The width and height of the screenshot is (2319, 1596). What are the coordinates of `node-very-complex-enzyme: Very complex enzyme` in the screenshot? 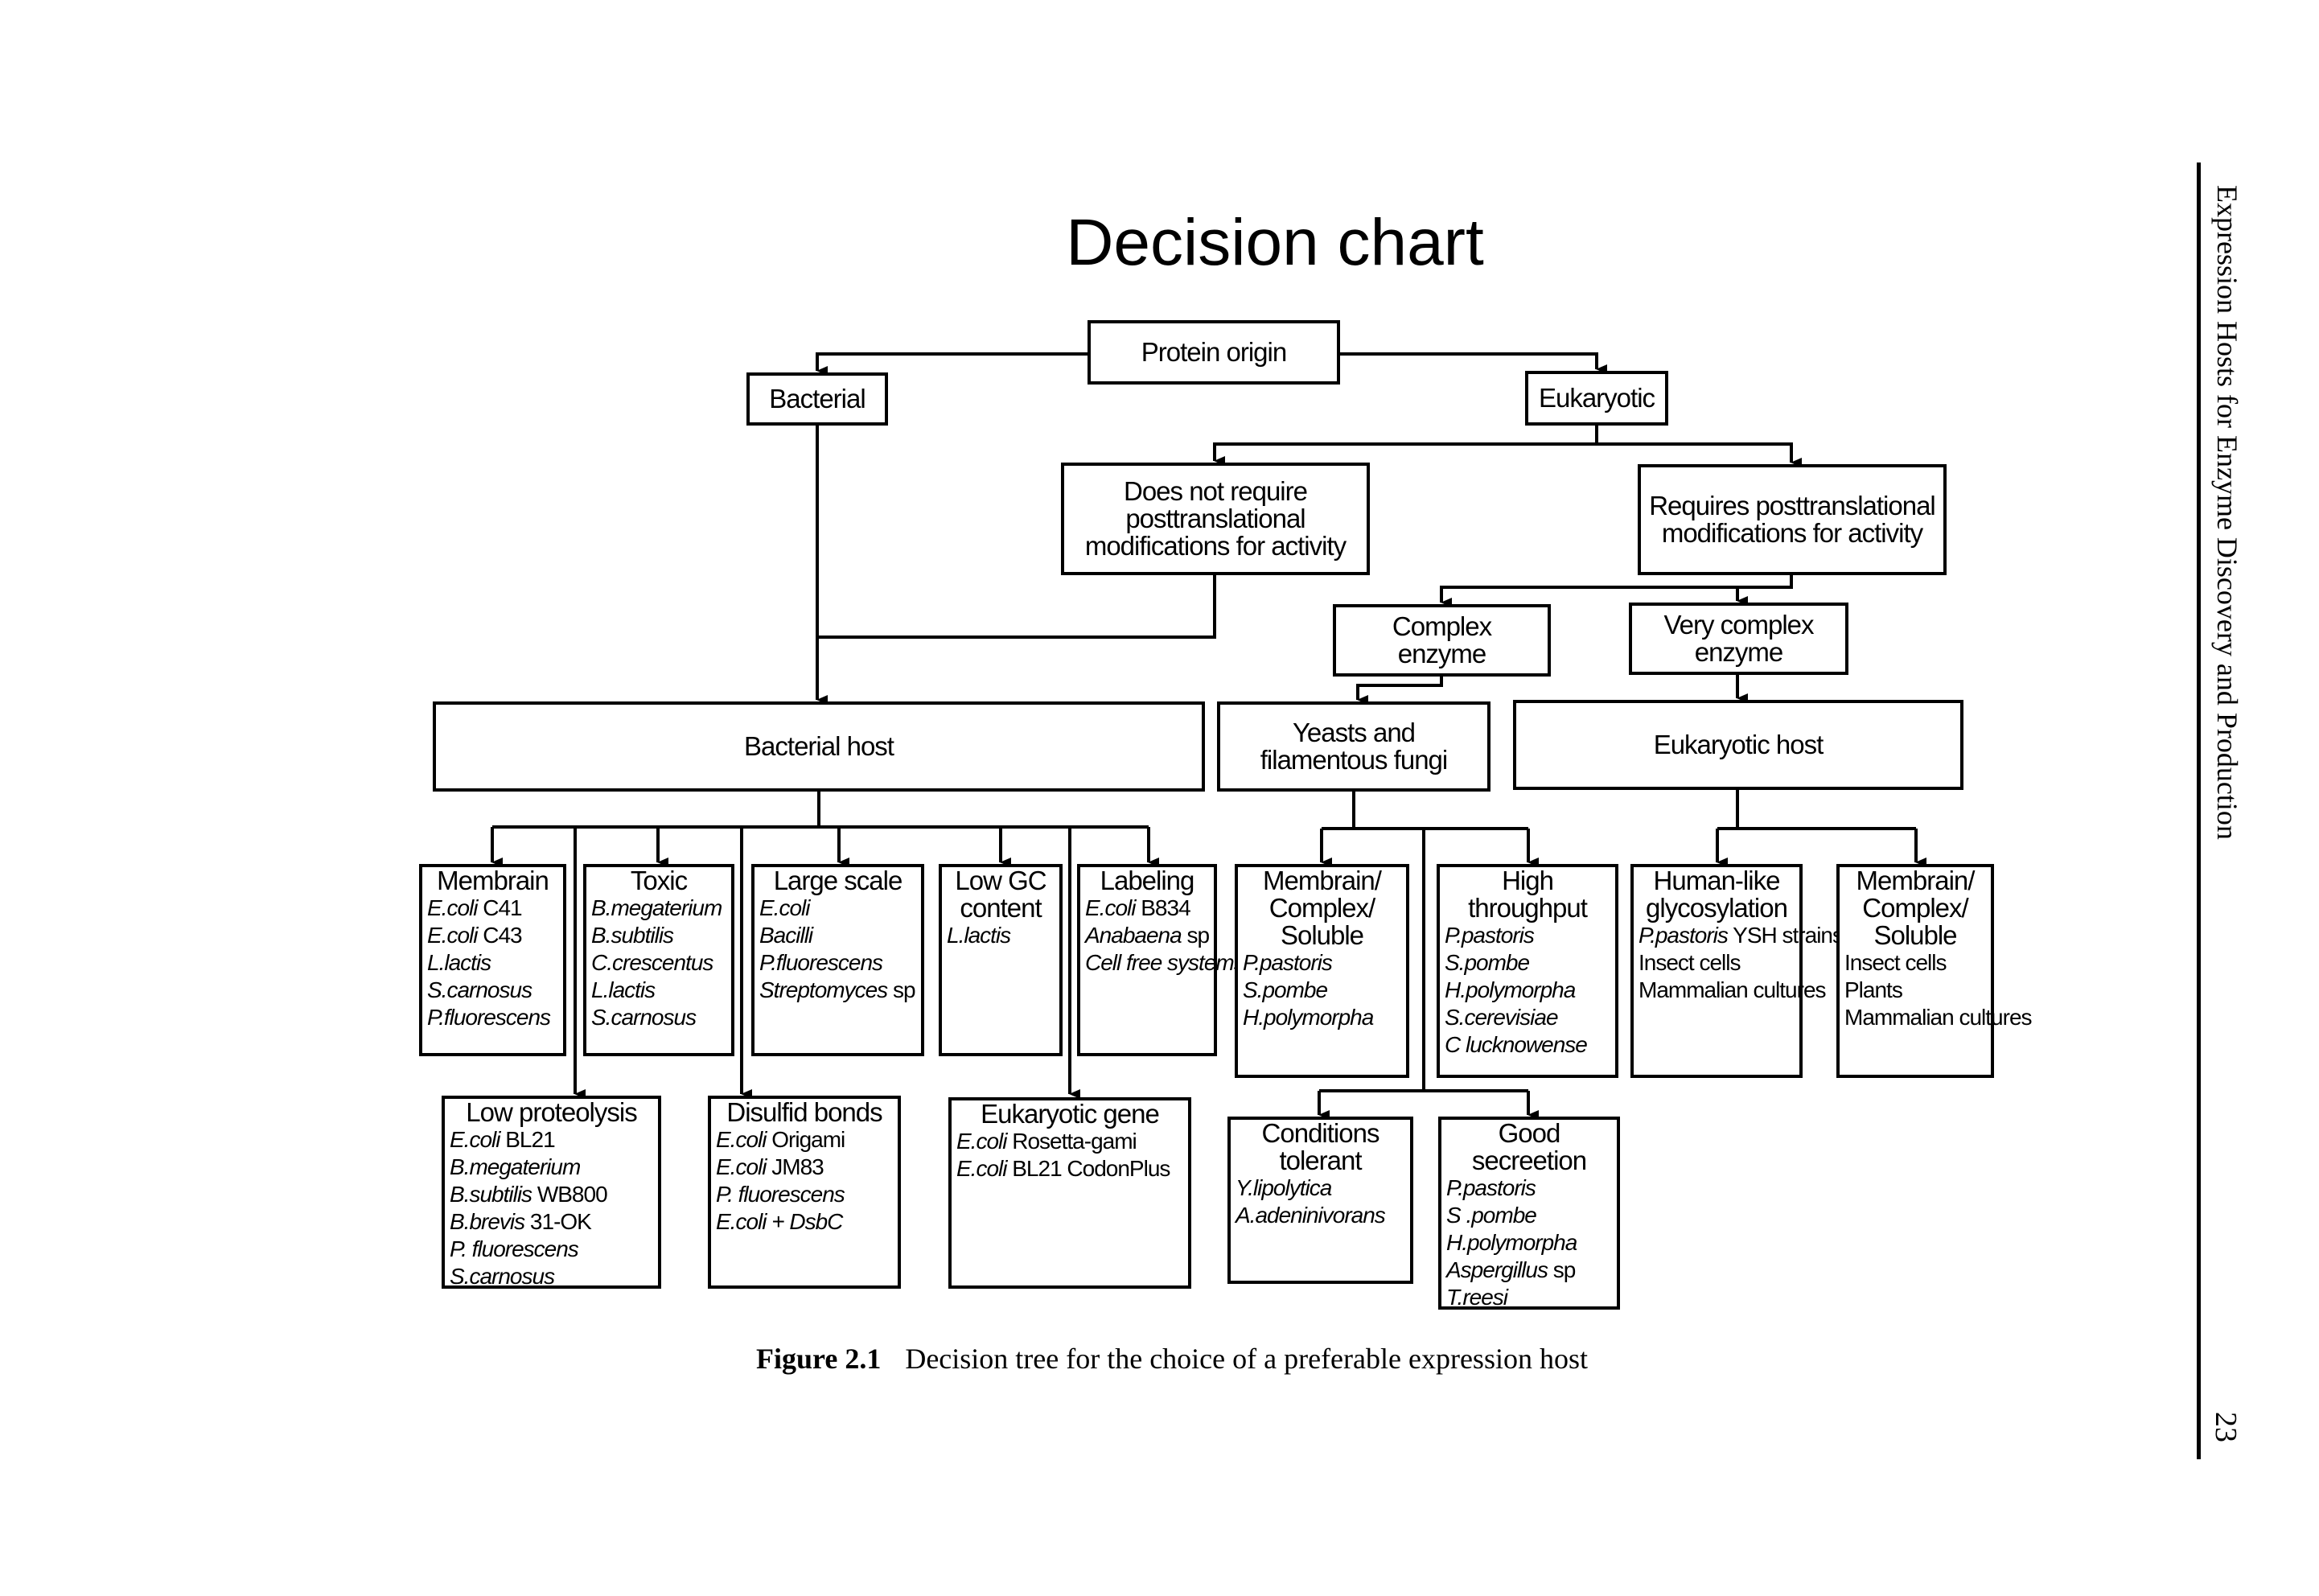 It's located at (1738, 639).